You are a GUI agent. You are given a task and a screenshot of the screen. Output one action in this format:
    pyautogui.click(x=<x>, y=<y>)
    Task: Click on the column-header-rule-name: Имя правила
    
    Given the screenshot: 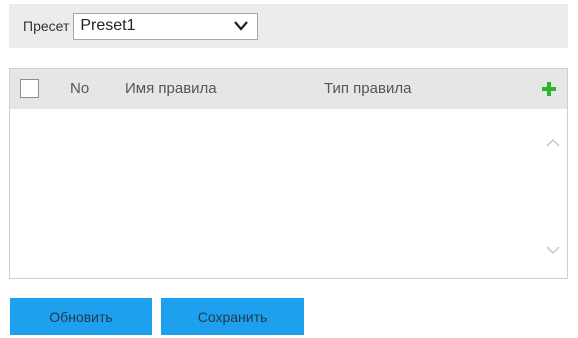 What is the action you would take?
    pyautogui.click(x=171, y=88)
    